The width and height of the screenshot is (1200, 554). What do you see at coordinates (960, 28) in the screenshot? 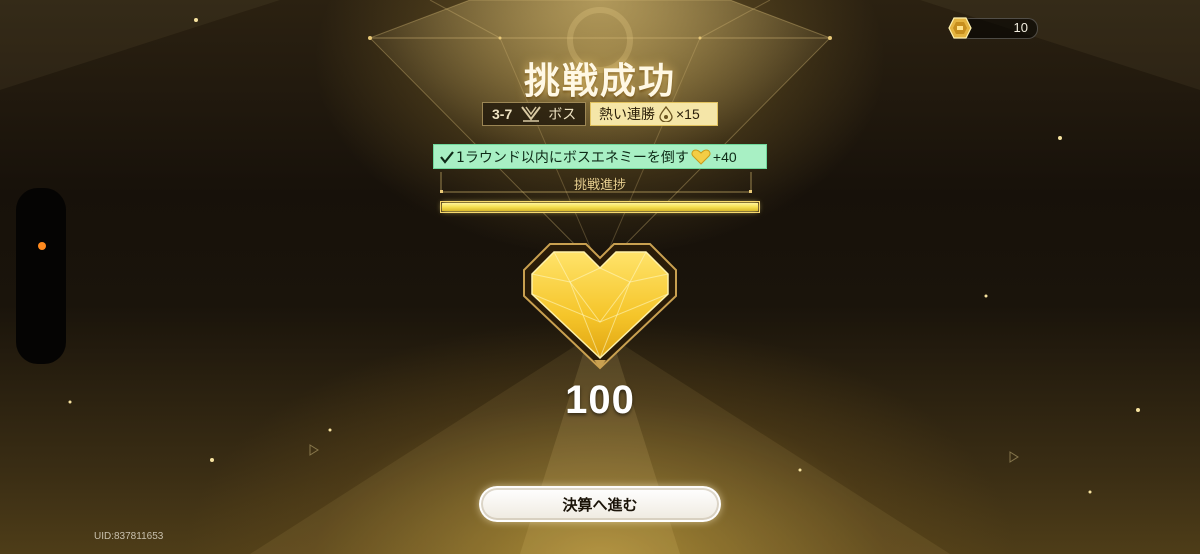
I see `gold-ticket-icon` at bounding box center [960, 28].